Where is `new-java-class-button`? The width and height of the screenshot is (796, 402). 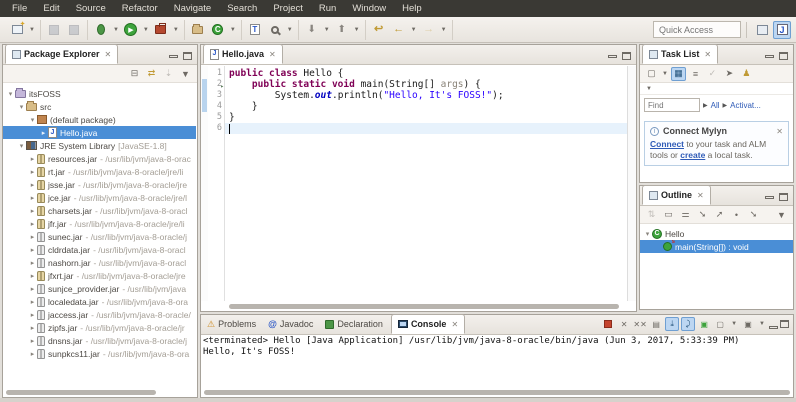 new-java-class-button is located at coordinates (218, 30).